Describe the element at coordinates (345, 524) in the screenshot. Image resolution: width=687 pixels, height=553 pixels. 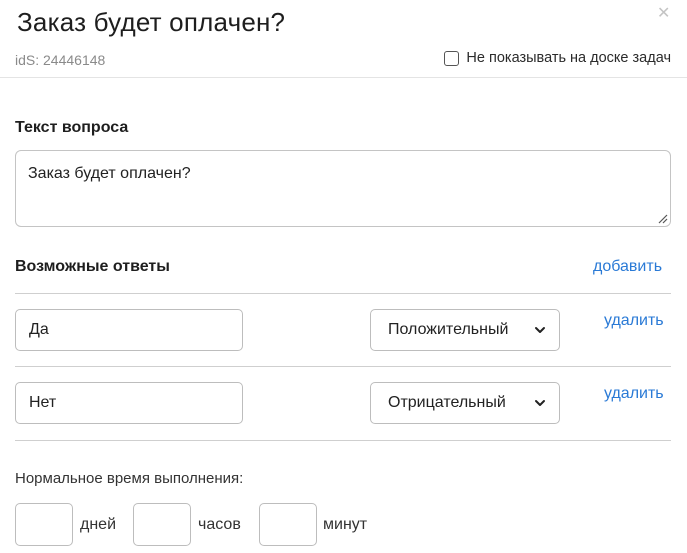
I see `minutes-unit-label: минут` at that location.